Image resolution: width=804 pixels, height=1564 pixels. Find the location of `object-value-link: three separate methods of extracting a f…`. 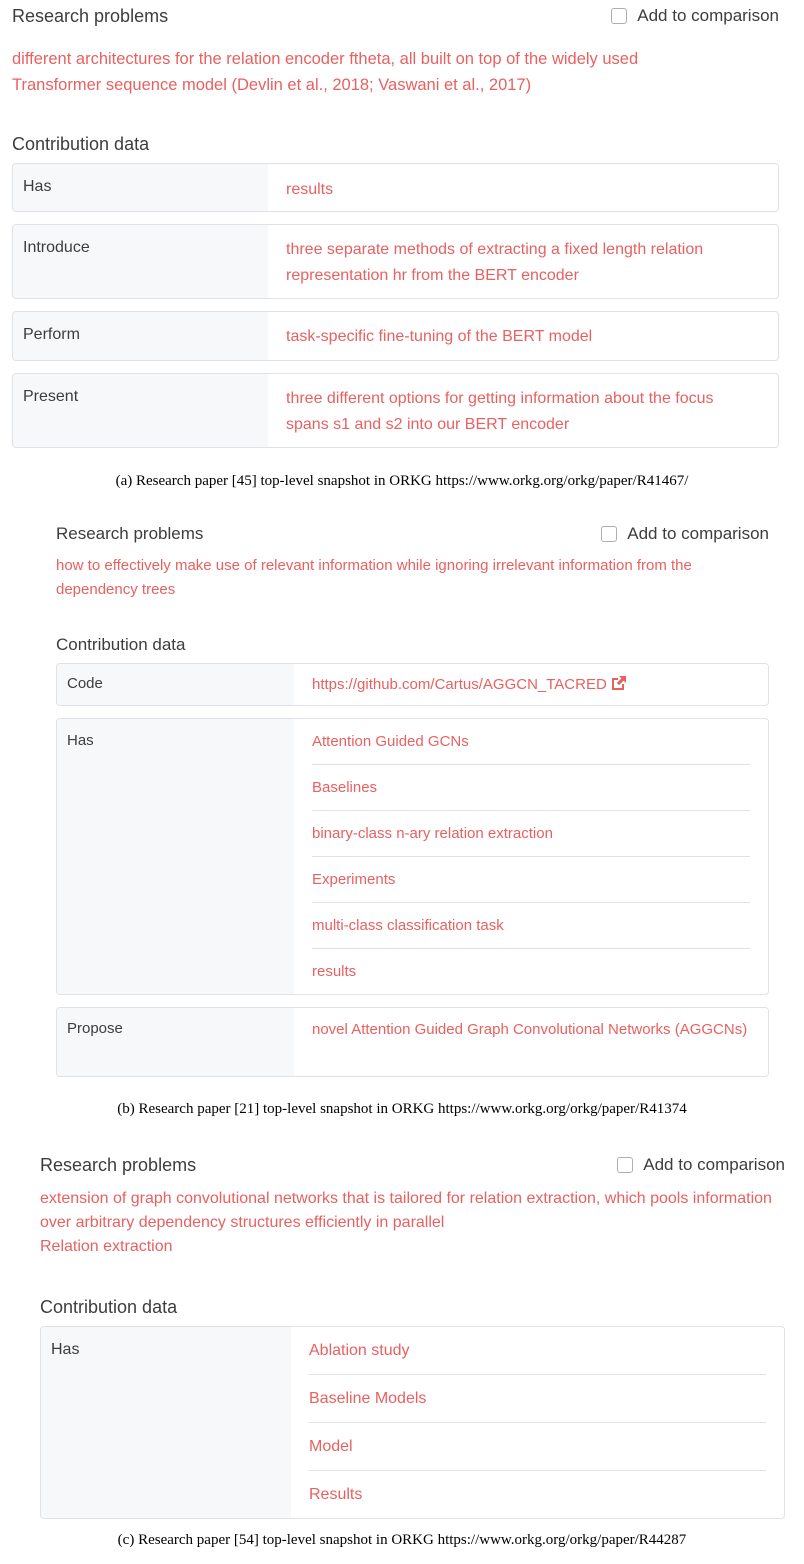

object-value-link: three separate methods of extracting a f… is located at coordinates (523, 261).